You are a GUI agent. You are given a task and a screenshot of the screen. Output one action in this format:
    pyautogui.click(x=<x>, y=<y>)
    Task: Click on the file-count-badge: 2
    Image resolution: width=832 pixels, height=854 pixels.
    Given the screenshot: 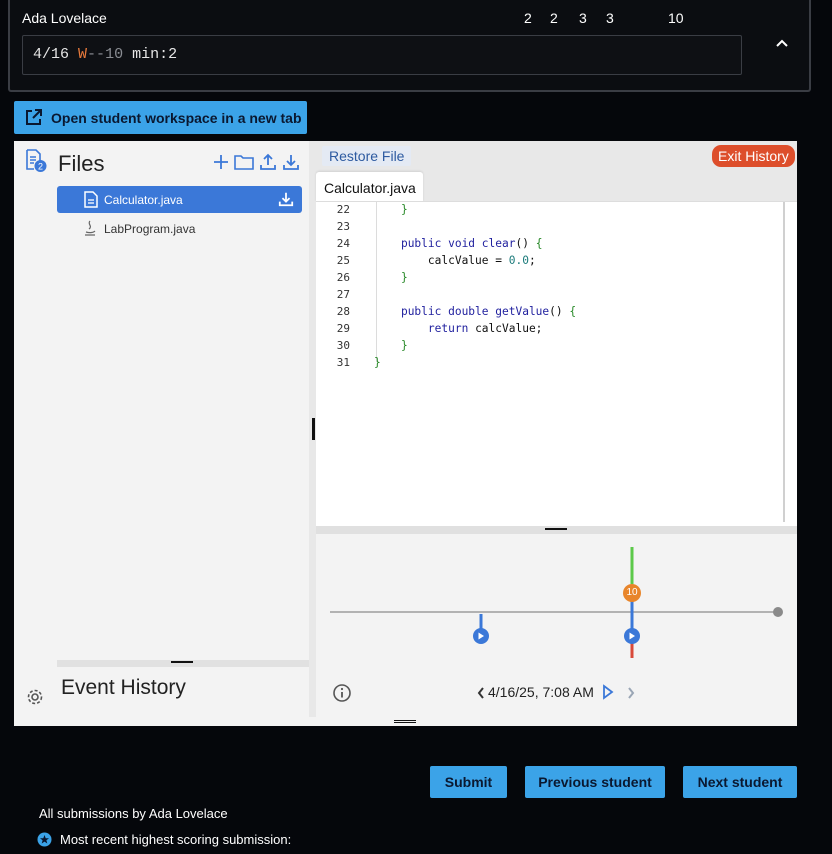 What is the action you would take?
    pyautogui.click(x=40, y=167)
    